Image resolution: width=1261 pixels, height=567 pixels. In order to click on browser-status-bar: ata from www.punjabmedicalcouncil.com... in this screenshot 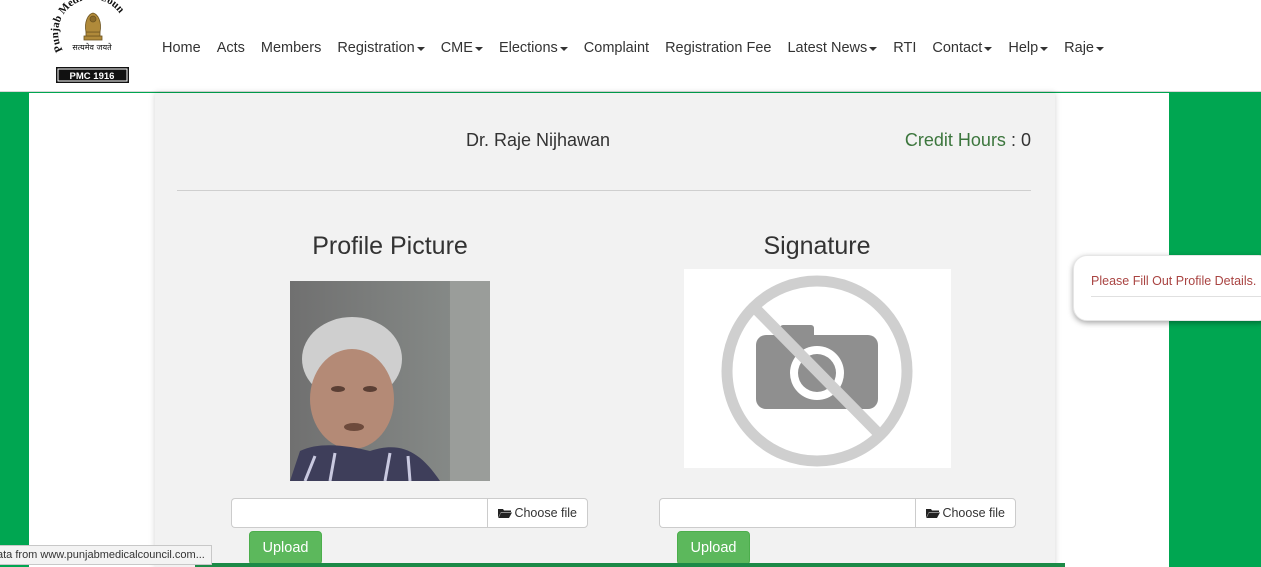, I will do `click(106, 555)`.